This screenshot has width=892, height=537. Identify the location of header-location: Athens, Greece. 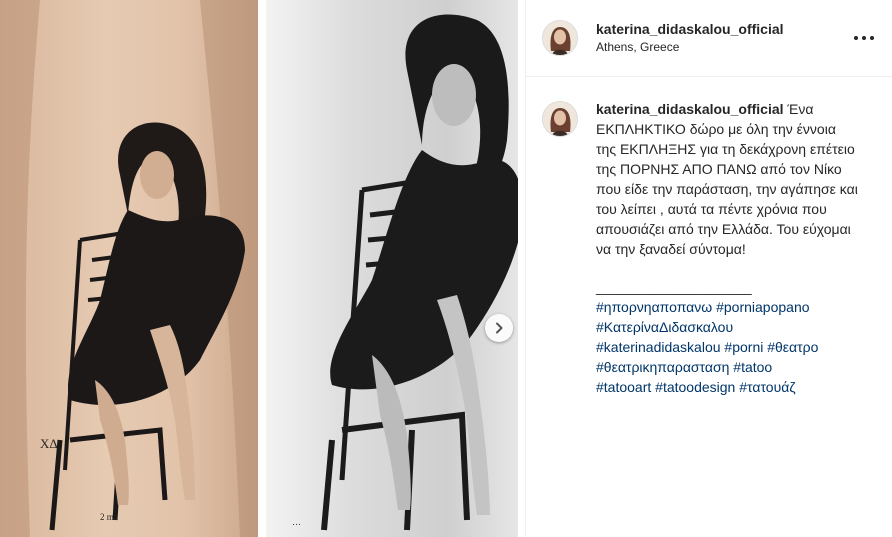
(690, 47).